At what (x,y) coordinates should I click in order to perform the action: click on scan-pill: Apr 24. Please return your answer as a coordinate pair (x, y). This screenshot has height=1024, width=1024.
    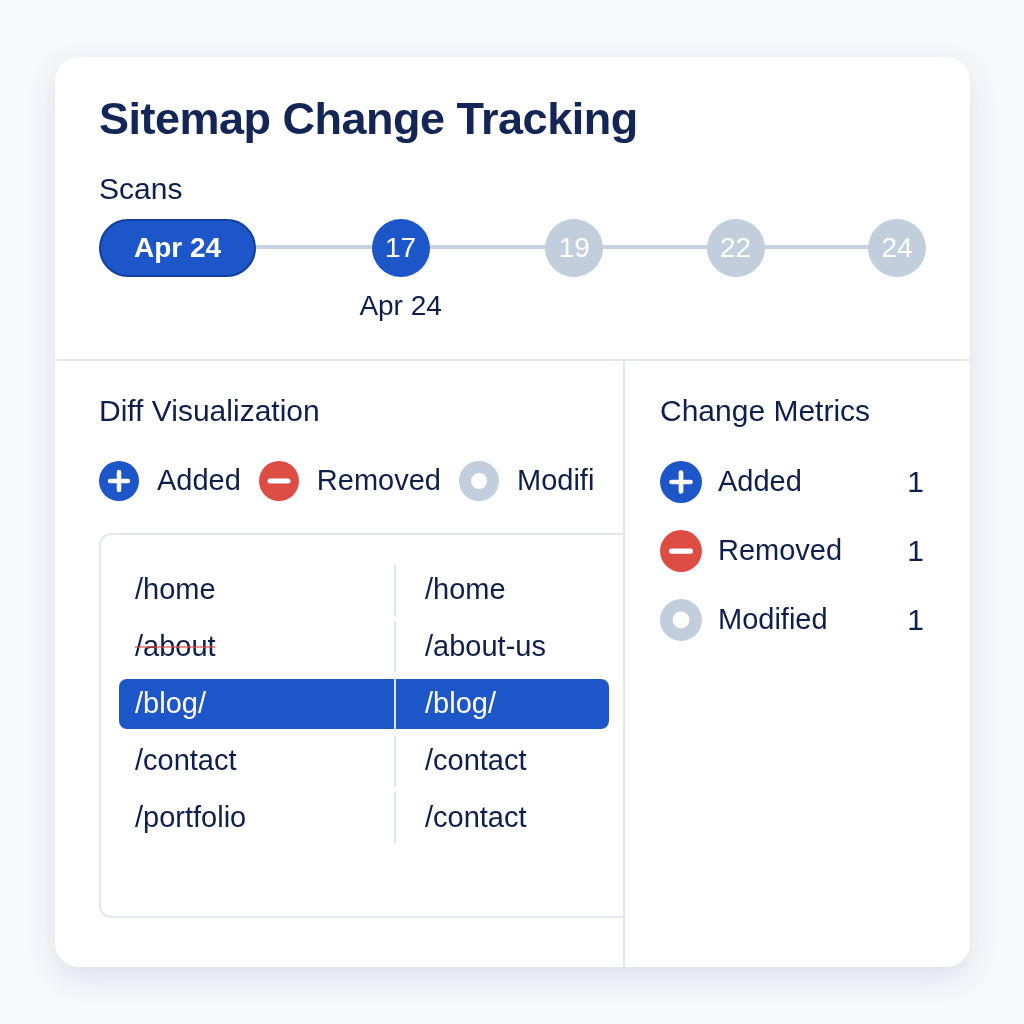
    Looking at the image, I should click on (177, 248).